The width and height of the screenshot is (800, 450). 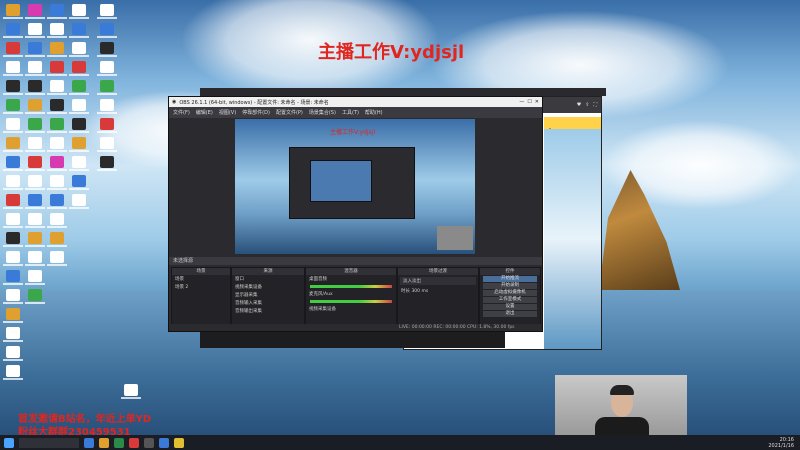 What do you see at coordinates (268, 279) in the screenshot?
I see `source-item: 窗口` at bounding box center [268, 279].